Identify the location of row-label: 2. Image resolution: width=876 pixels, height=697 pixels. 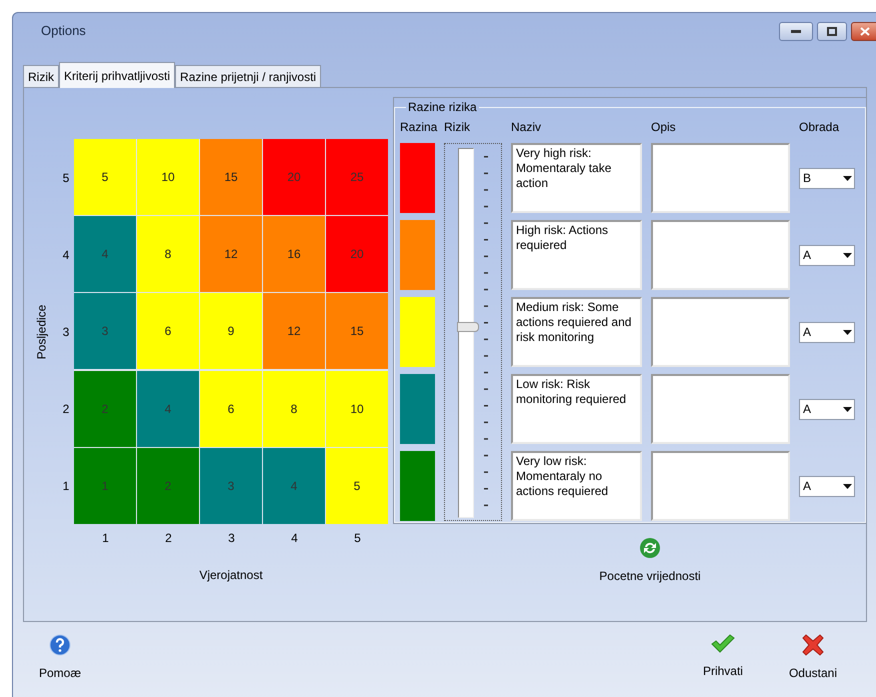
(66, 409).